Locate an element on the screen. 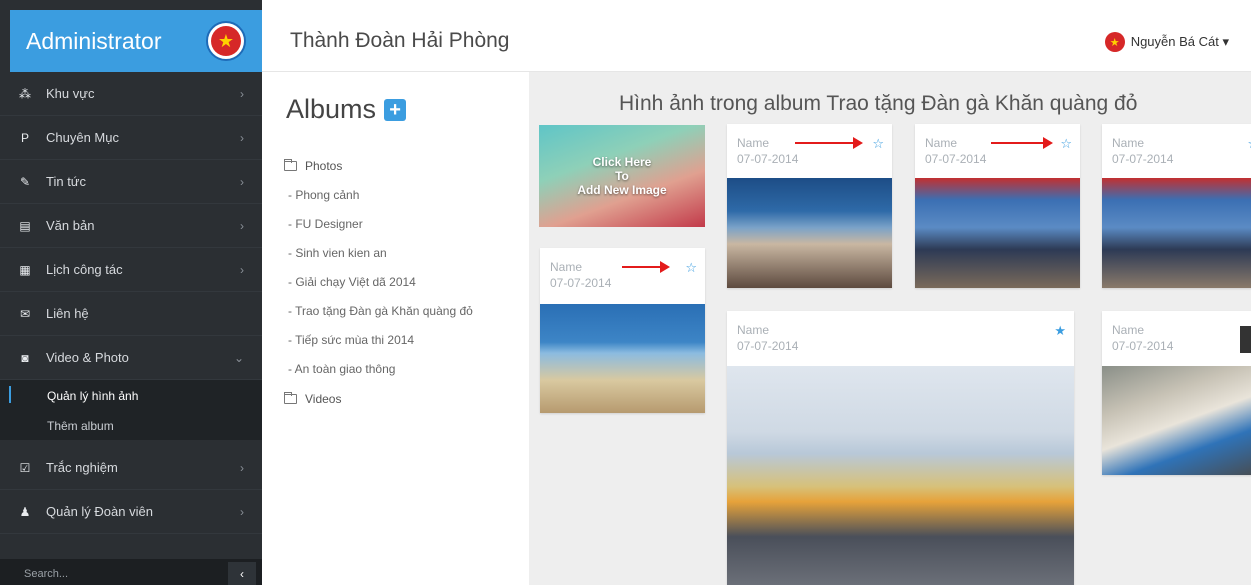  albums-title: Albums is located at coordinates (331, 109).